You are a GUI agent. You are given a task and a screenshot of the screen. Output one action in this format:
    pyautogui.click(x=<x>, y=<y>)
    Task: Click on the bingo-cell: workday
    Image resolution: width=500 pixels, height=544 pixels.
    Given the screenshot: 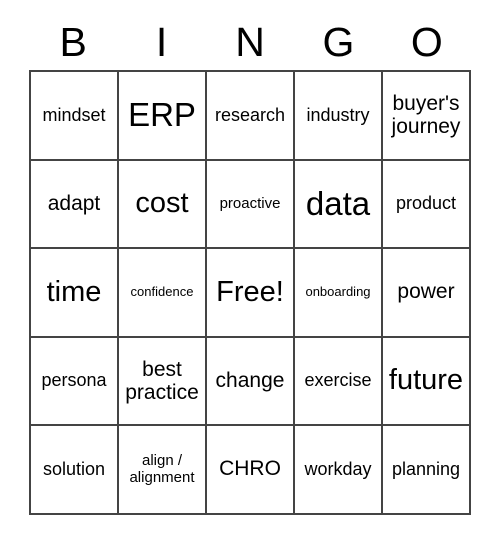 What is the action you would take?
    pyautogui.click(x=339, y=470)
    